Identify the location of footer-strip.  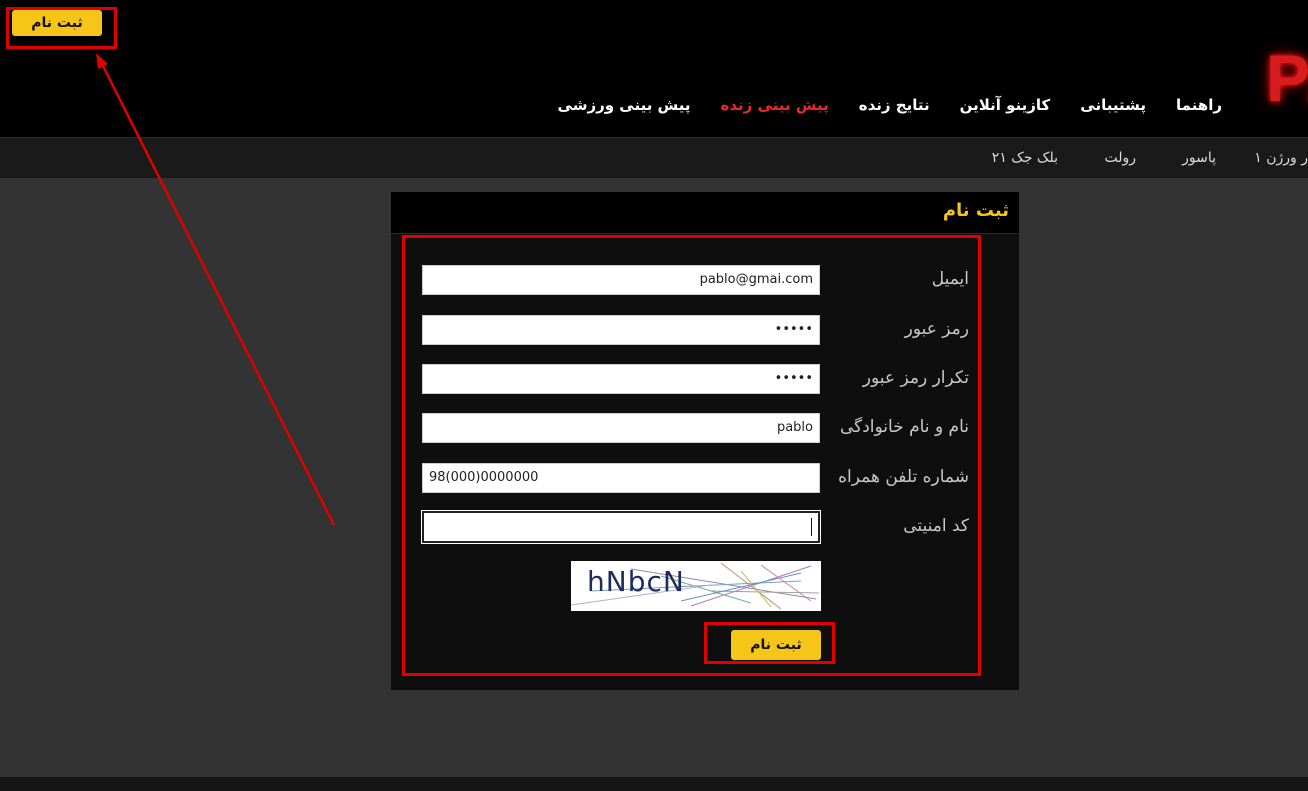
(654, 784).